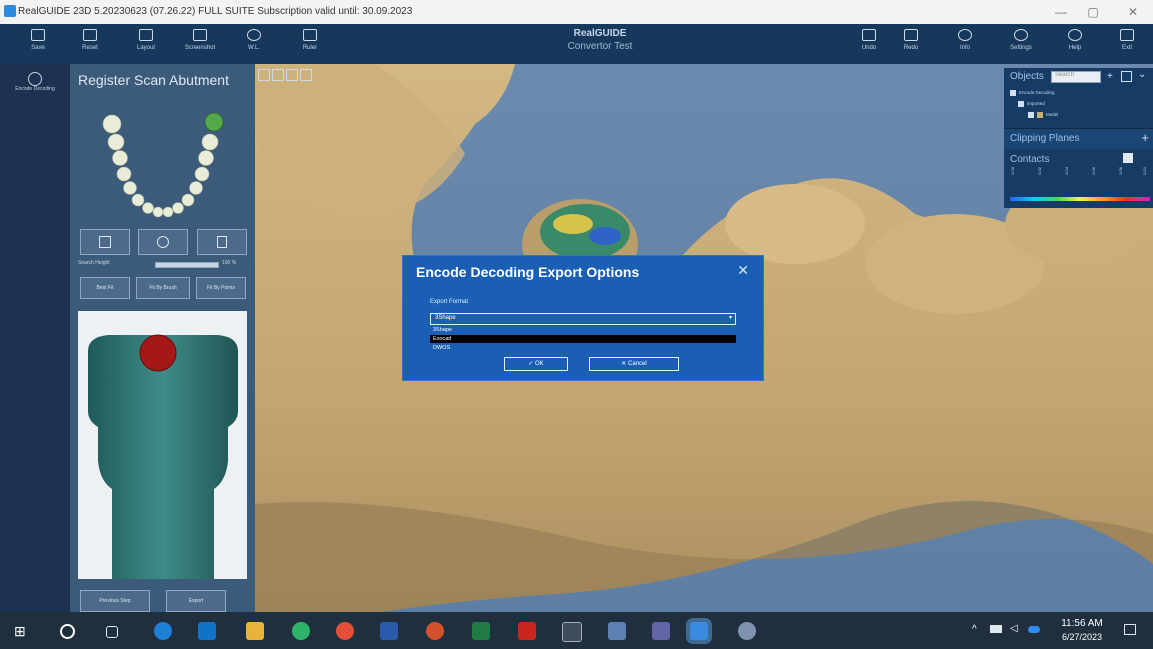 Image resolution: width=1153 pixels, height=649 pixels. What do you see at coordinates (572, 632) in the screenshot?
I see `calculator-icon` at bounding box center [572, 632].